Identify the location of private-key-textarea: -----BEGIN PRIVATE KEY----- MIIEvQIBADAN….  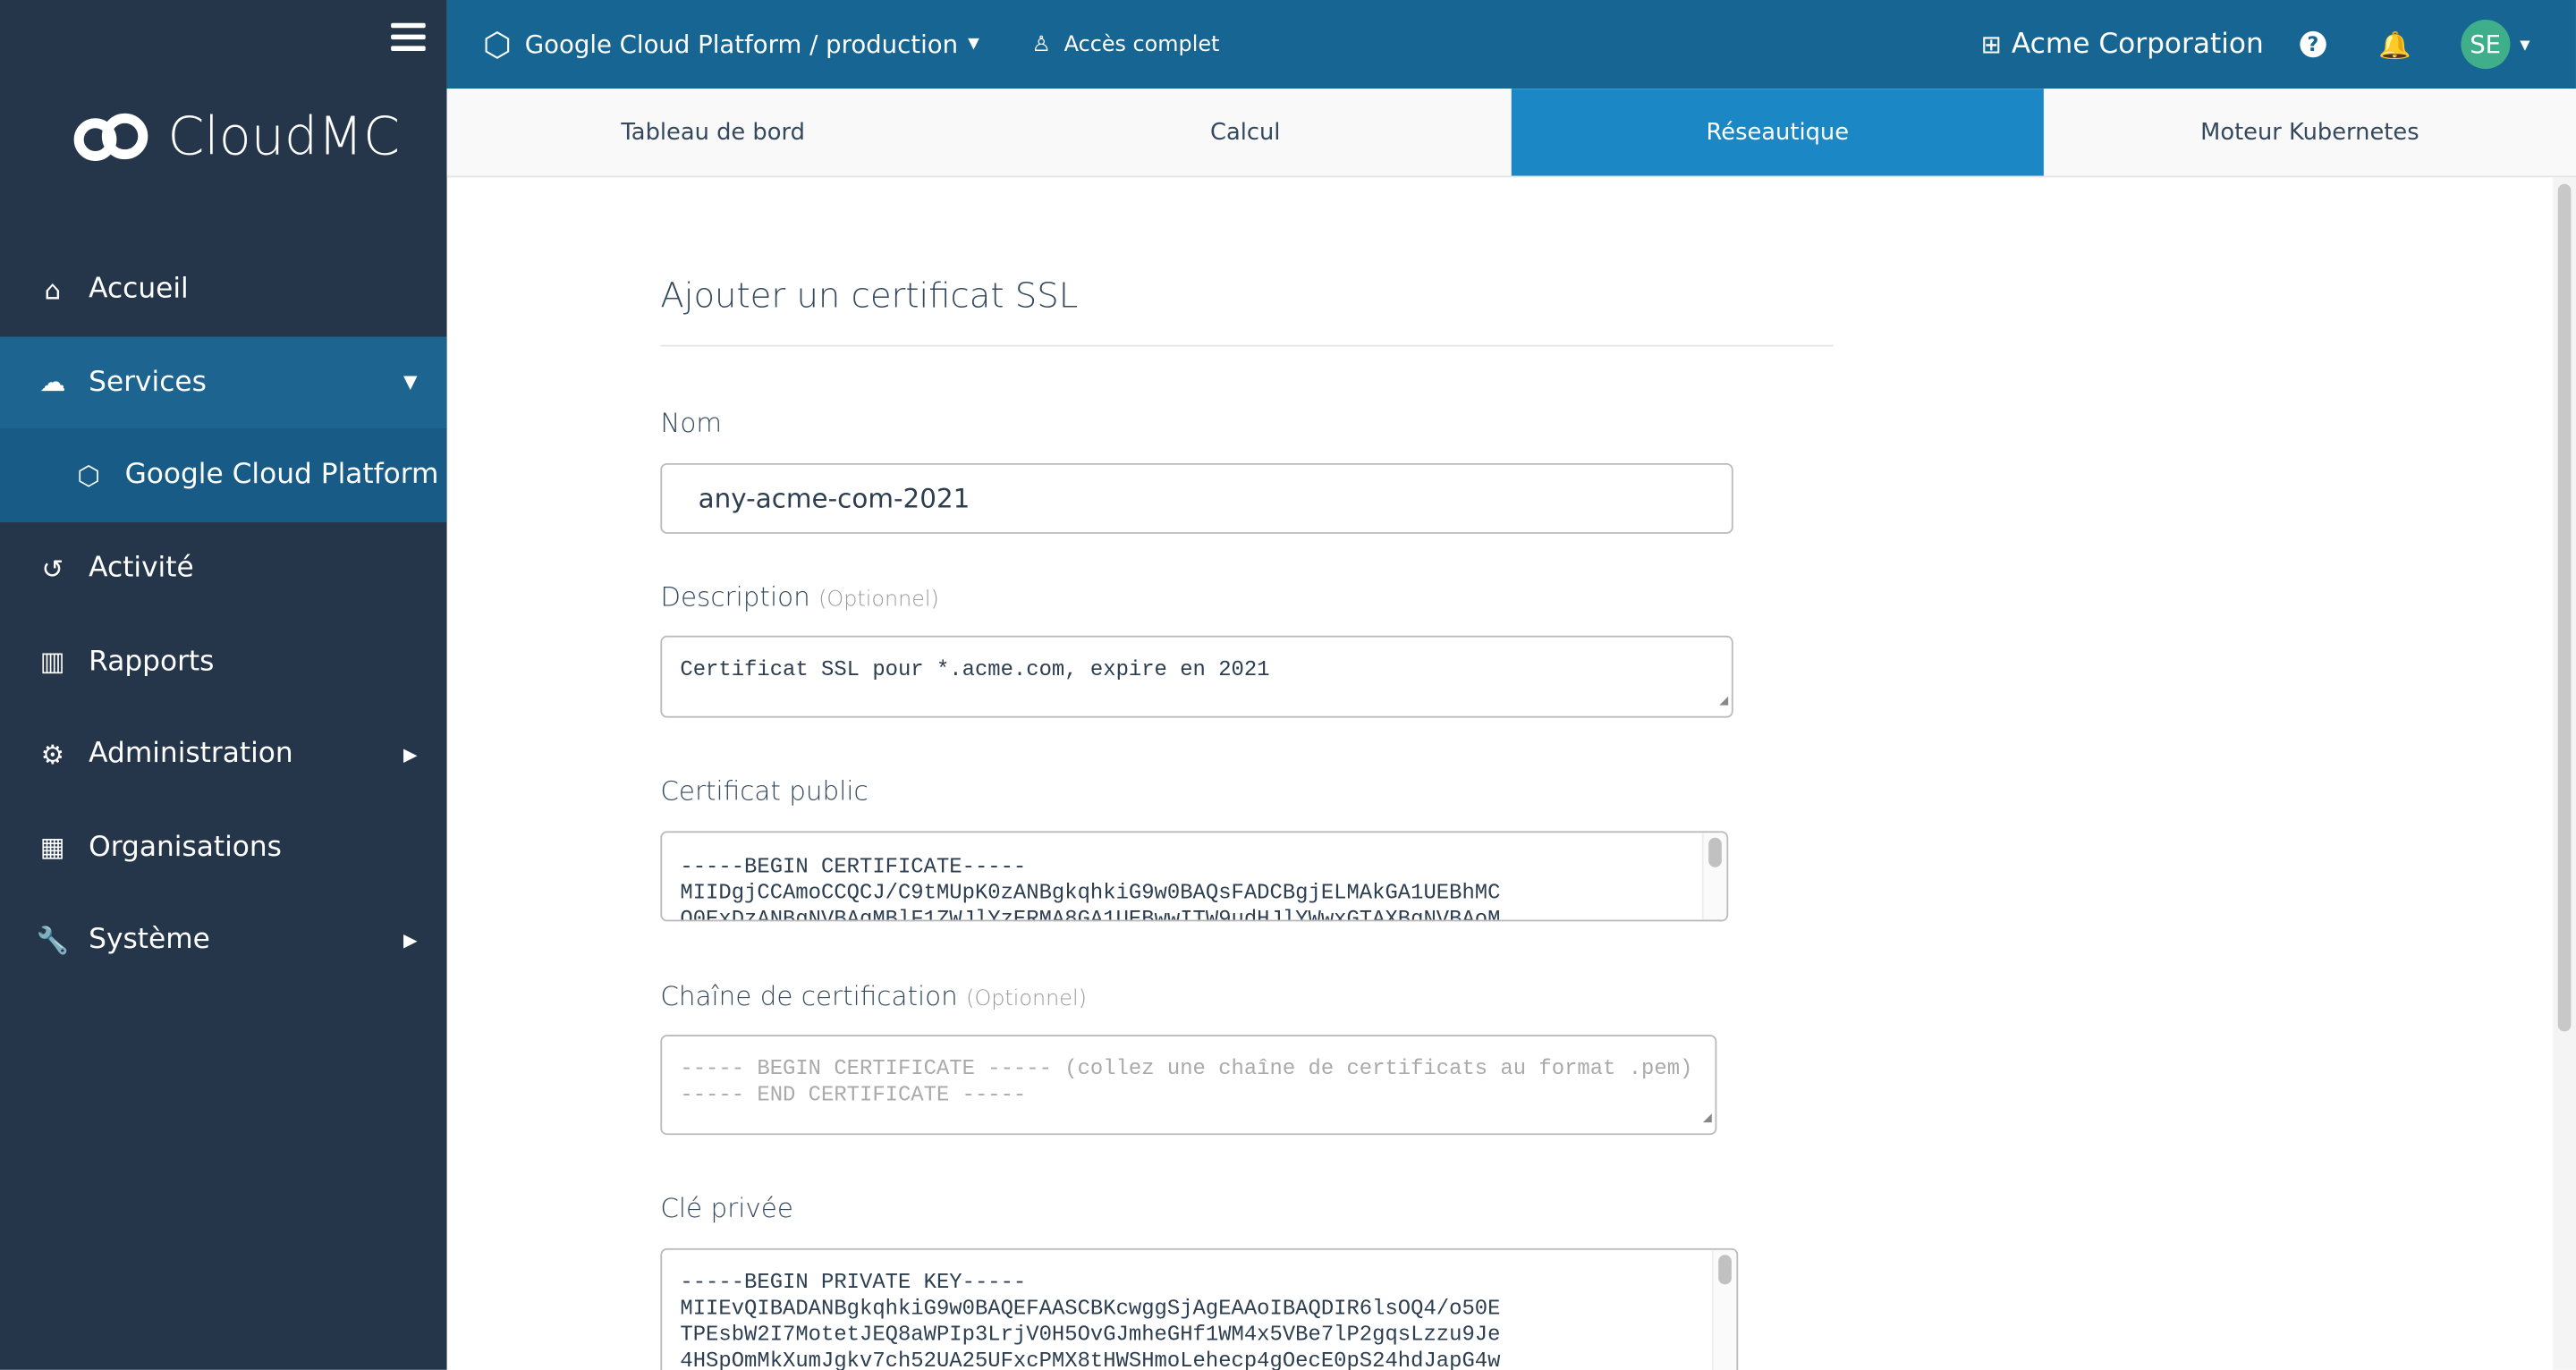
(1199, 1308).